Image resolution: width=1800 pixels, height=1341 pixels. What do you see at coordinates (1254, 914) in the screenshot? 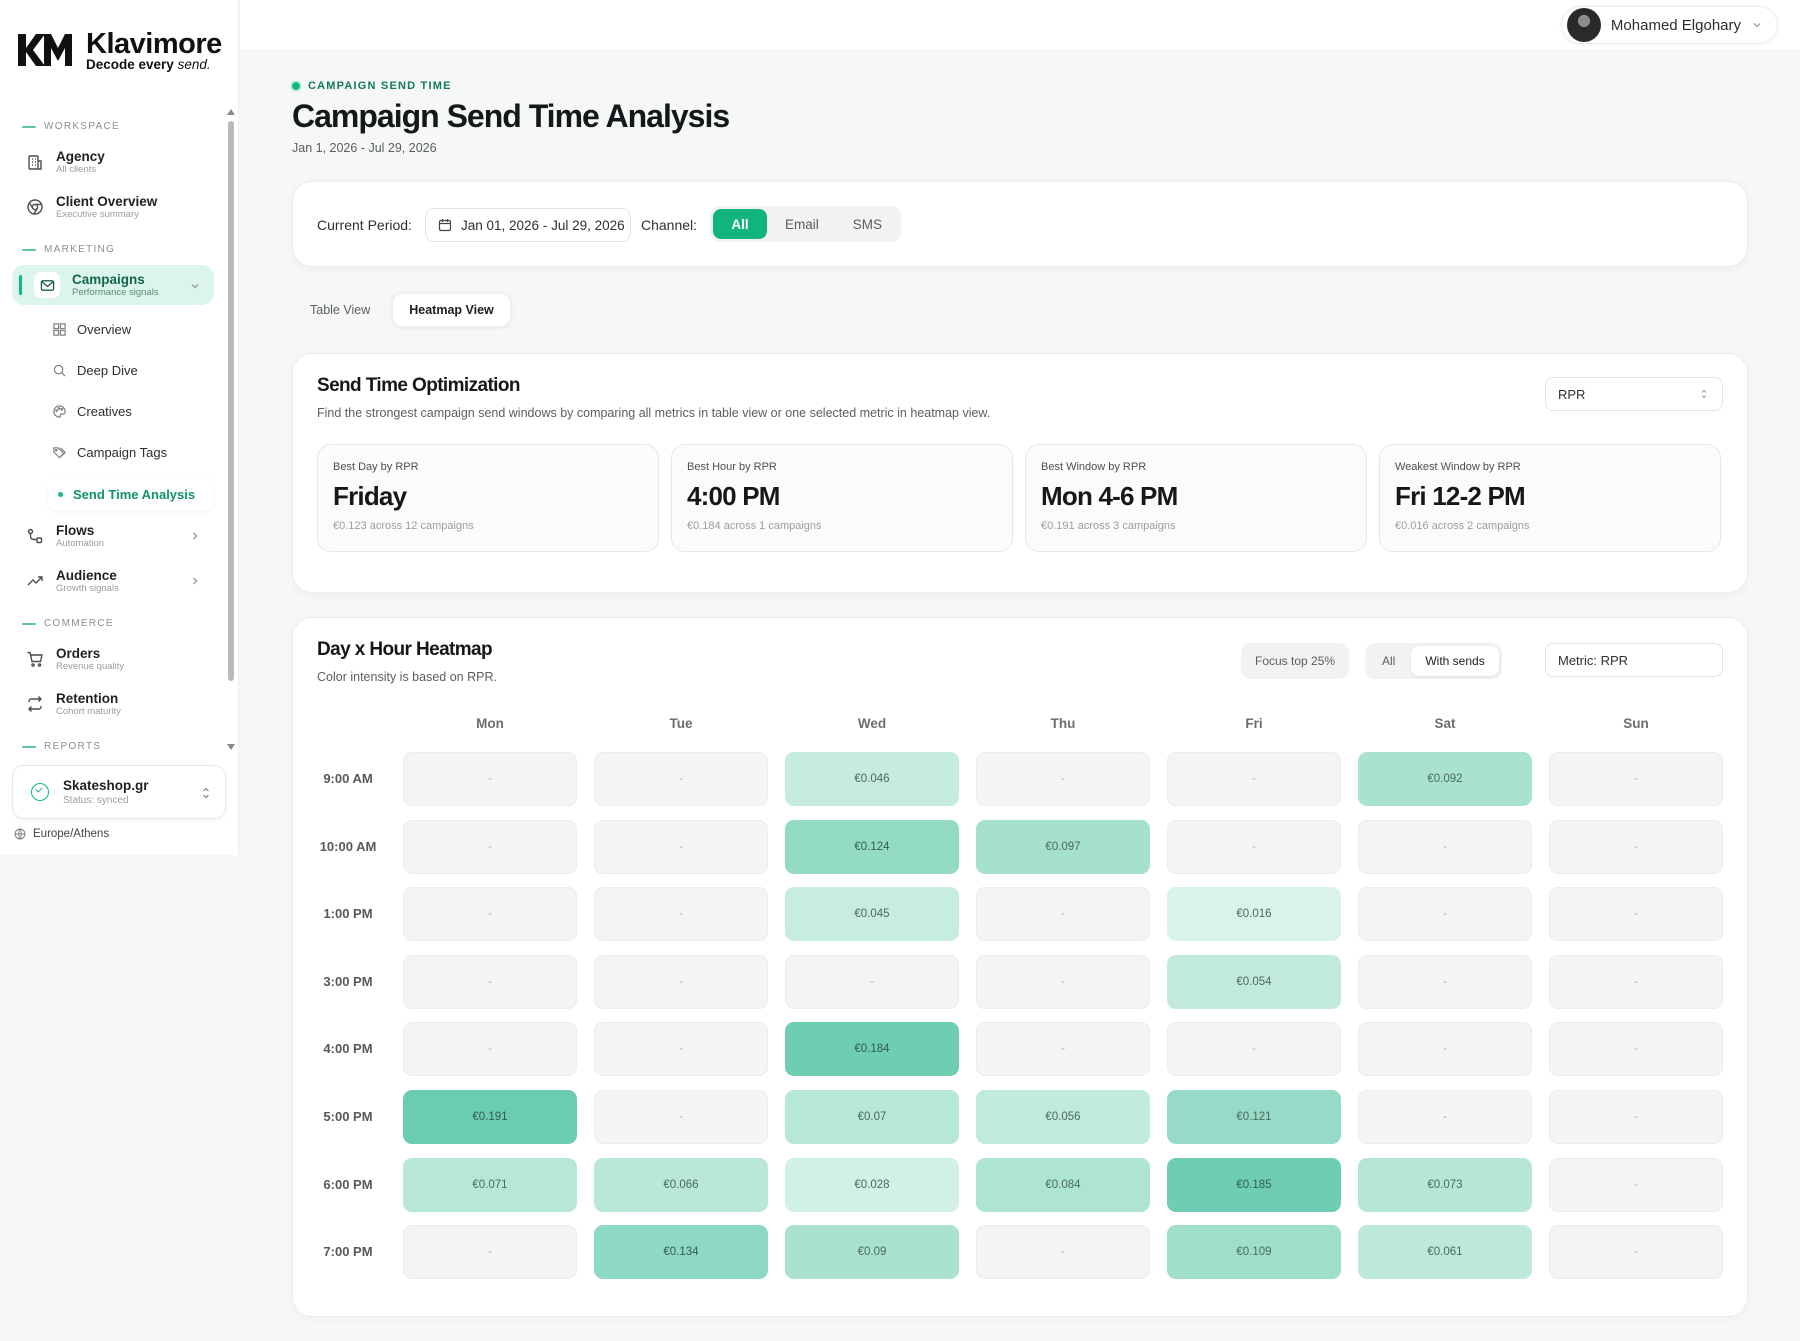
I see `heatmap-cell: €0.016` at bounding box center [1254, 914].